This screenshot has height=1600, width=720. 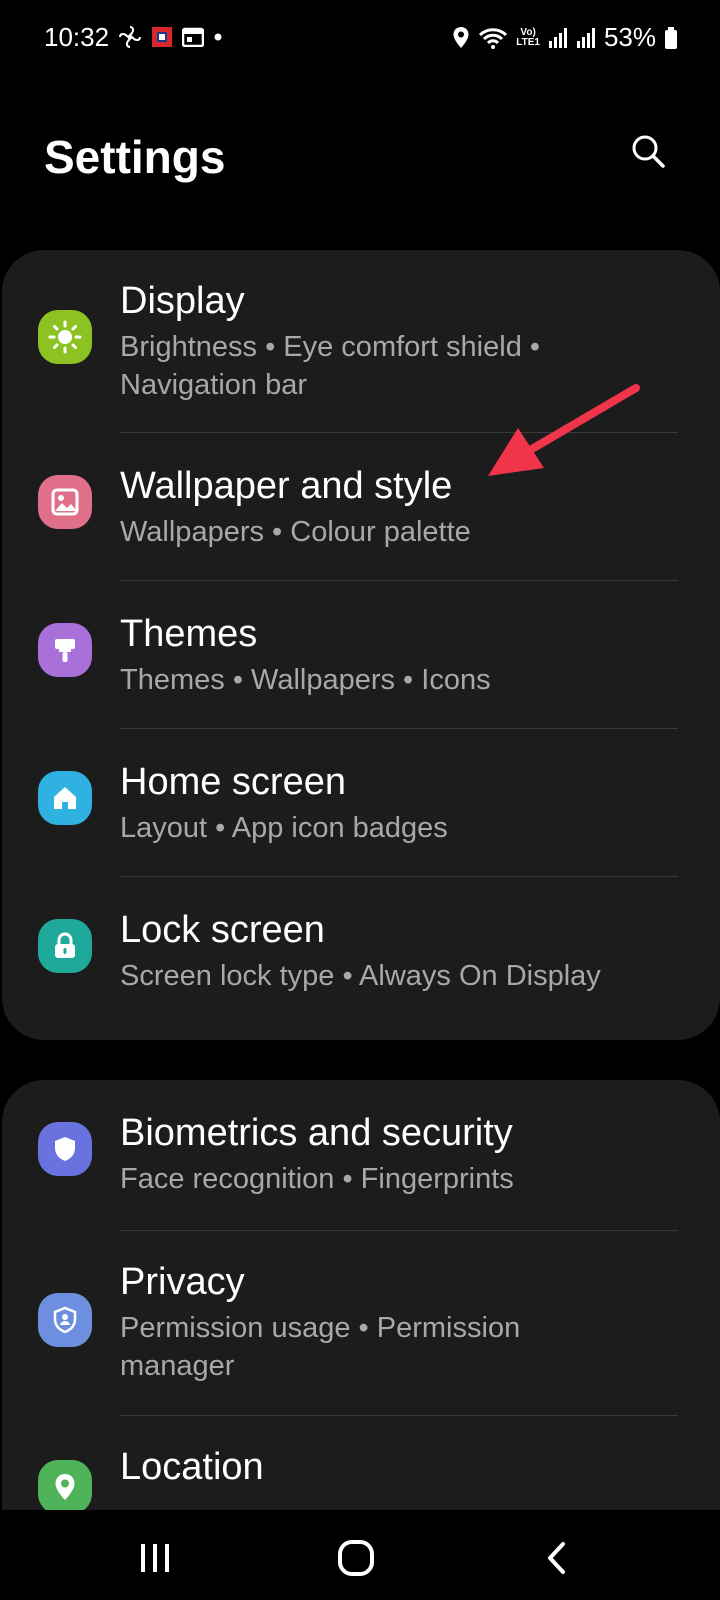 What do you see at coordinates (295, 532) in the screenshot?
I see `wallpaper-subtitle: Wallpapers • Colour palette` at bounding box center [295, 532].